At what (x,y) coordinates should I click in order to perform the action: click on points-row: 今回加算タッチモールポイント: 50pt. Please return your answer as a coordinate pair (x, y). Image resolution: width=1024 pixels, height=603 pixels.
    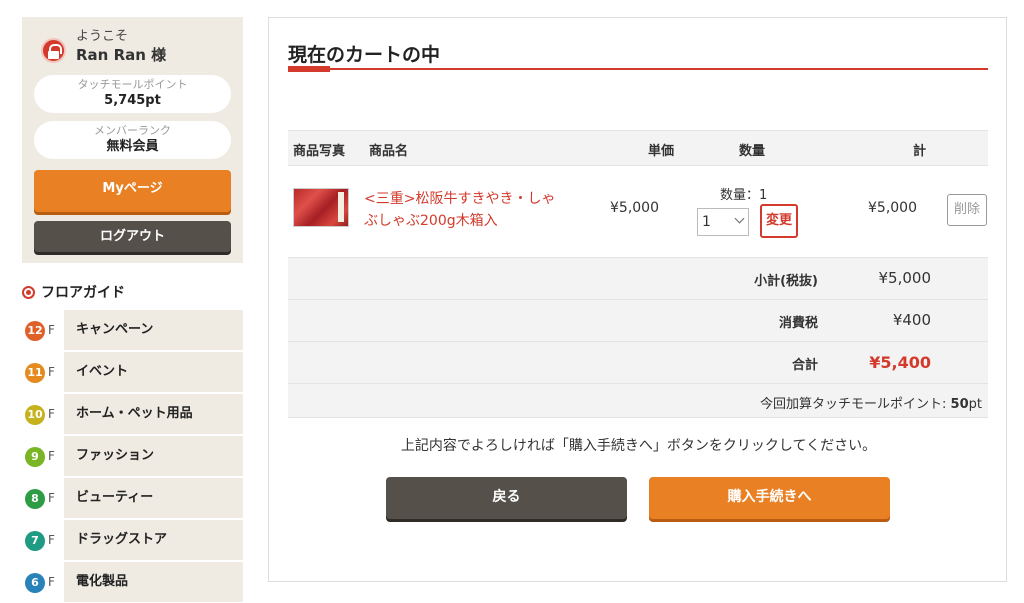
    Looking at the image, I should click on (638, 401).